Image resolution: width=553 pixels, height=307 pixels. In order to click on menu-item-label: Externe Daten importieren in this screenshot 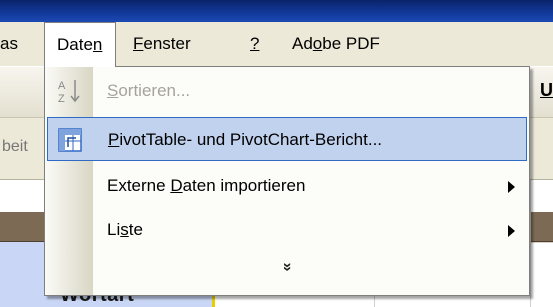, I will do `click(206, 185)`.